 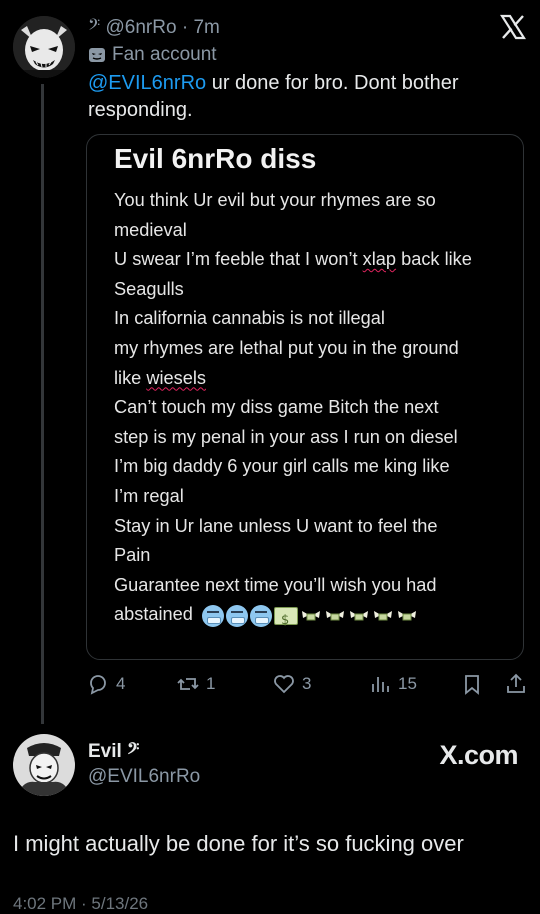 What do you see at coordinates (285, 620) in the screenshot?
I see `dollar-bill-emoji-icon` at bounding box center [285, 620].